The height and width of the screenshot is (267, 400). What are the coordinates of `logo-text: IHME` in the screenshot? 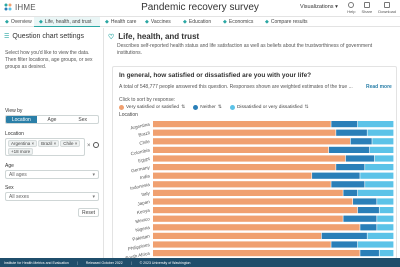 It's located at (25, 7).